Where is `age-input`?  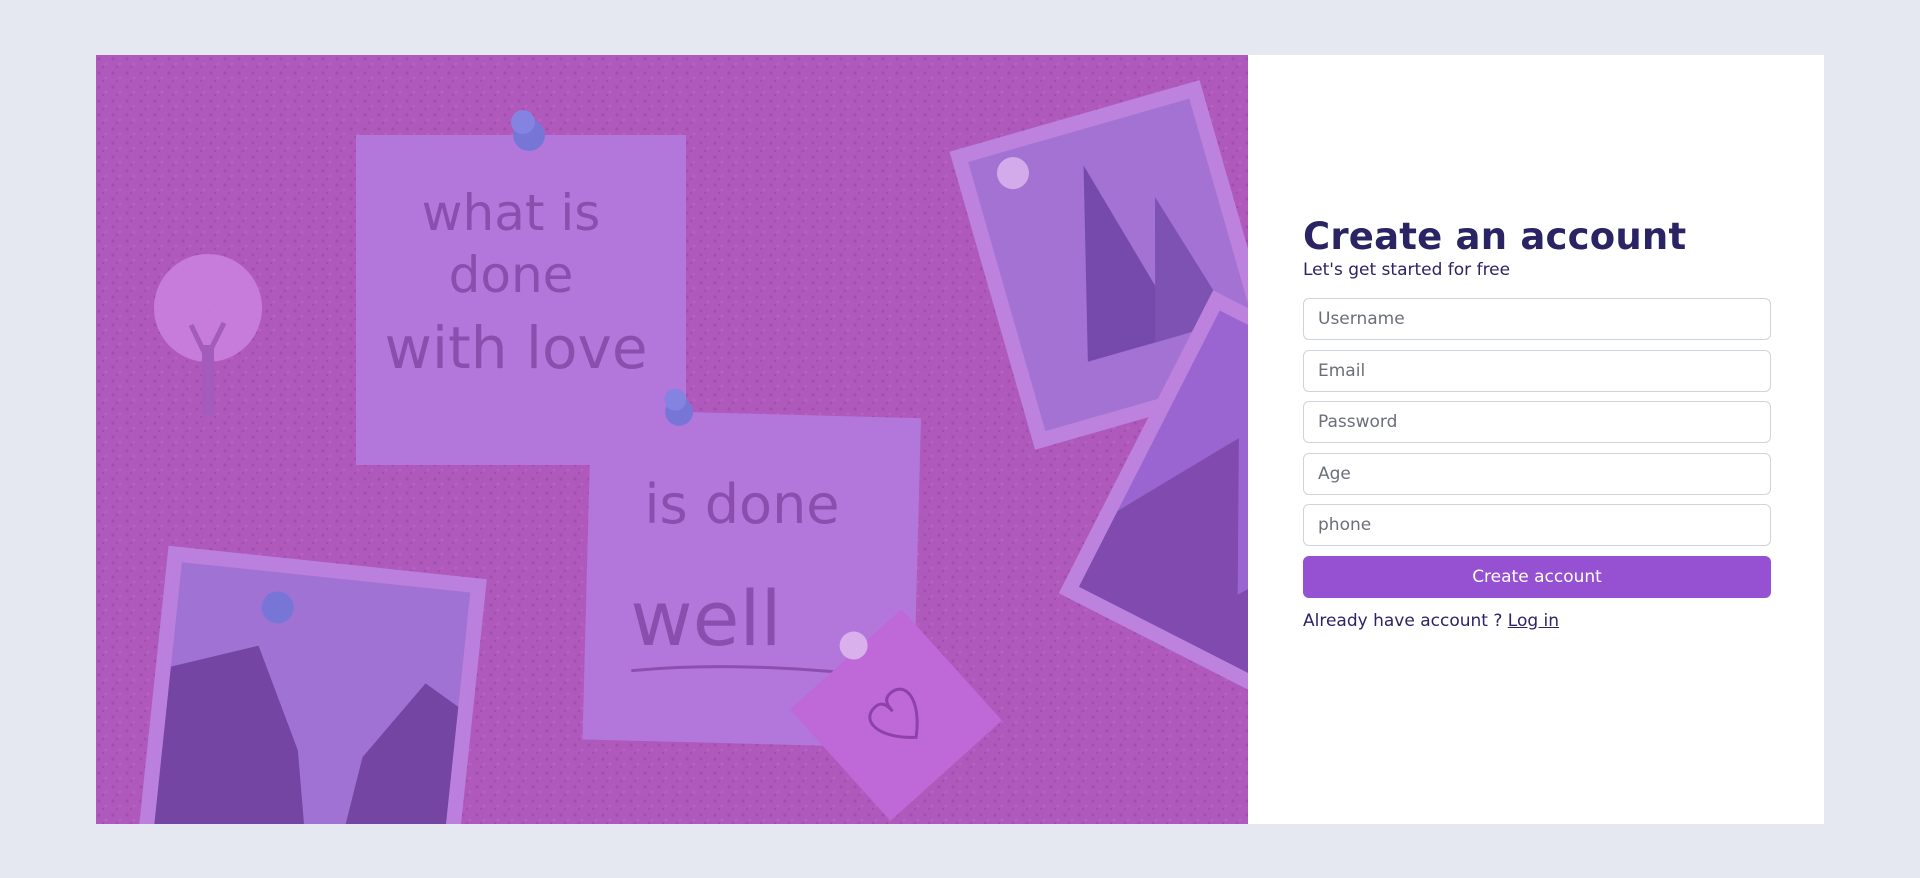 age-input is located at coordinates (1537, 473).